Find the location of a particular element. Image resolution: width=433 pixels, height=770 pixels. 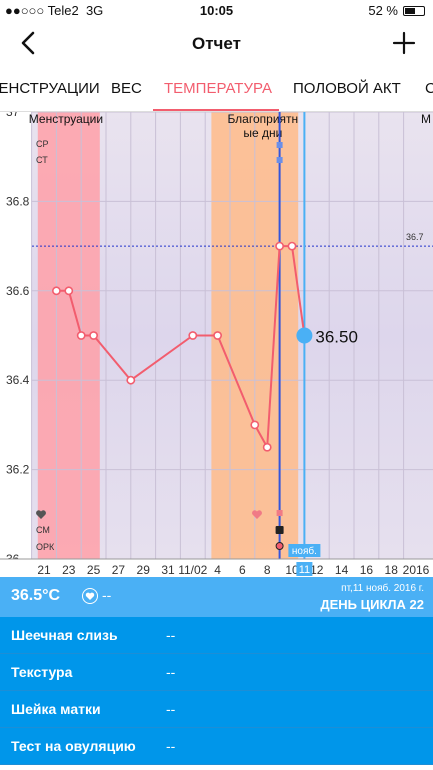

tab-weight: ВЕС is located at coordinates (126, 88).